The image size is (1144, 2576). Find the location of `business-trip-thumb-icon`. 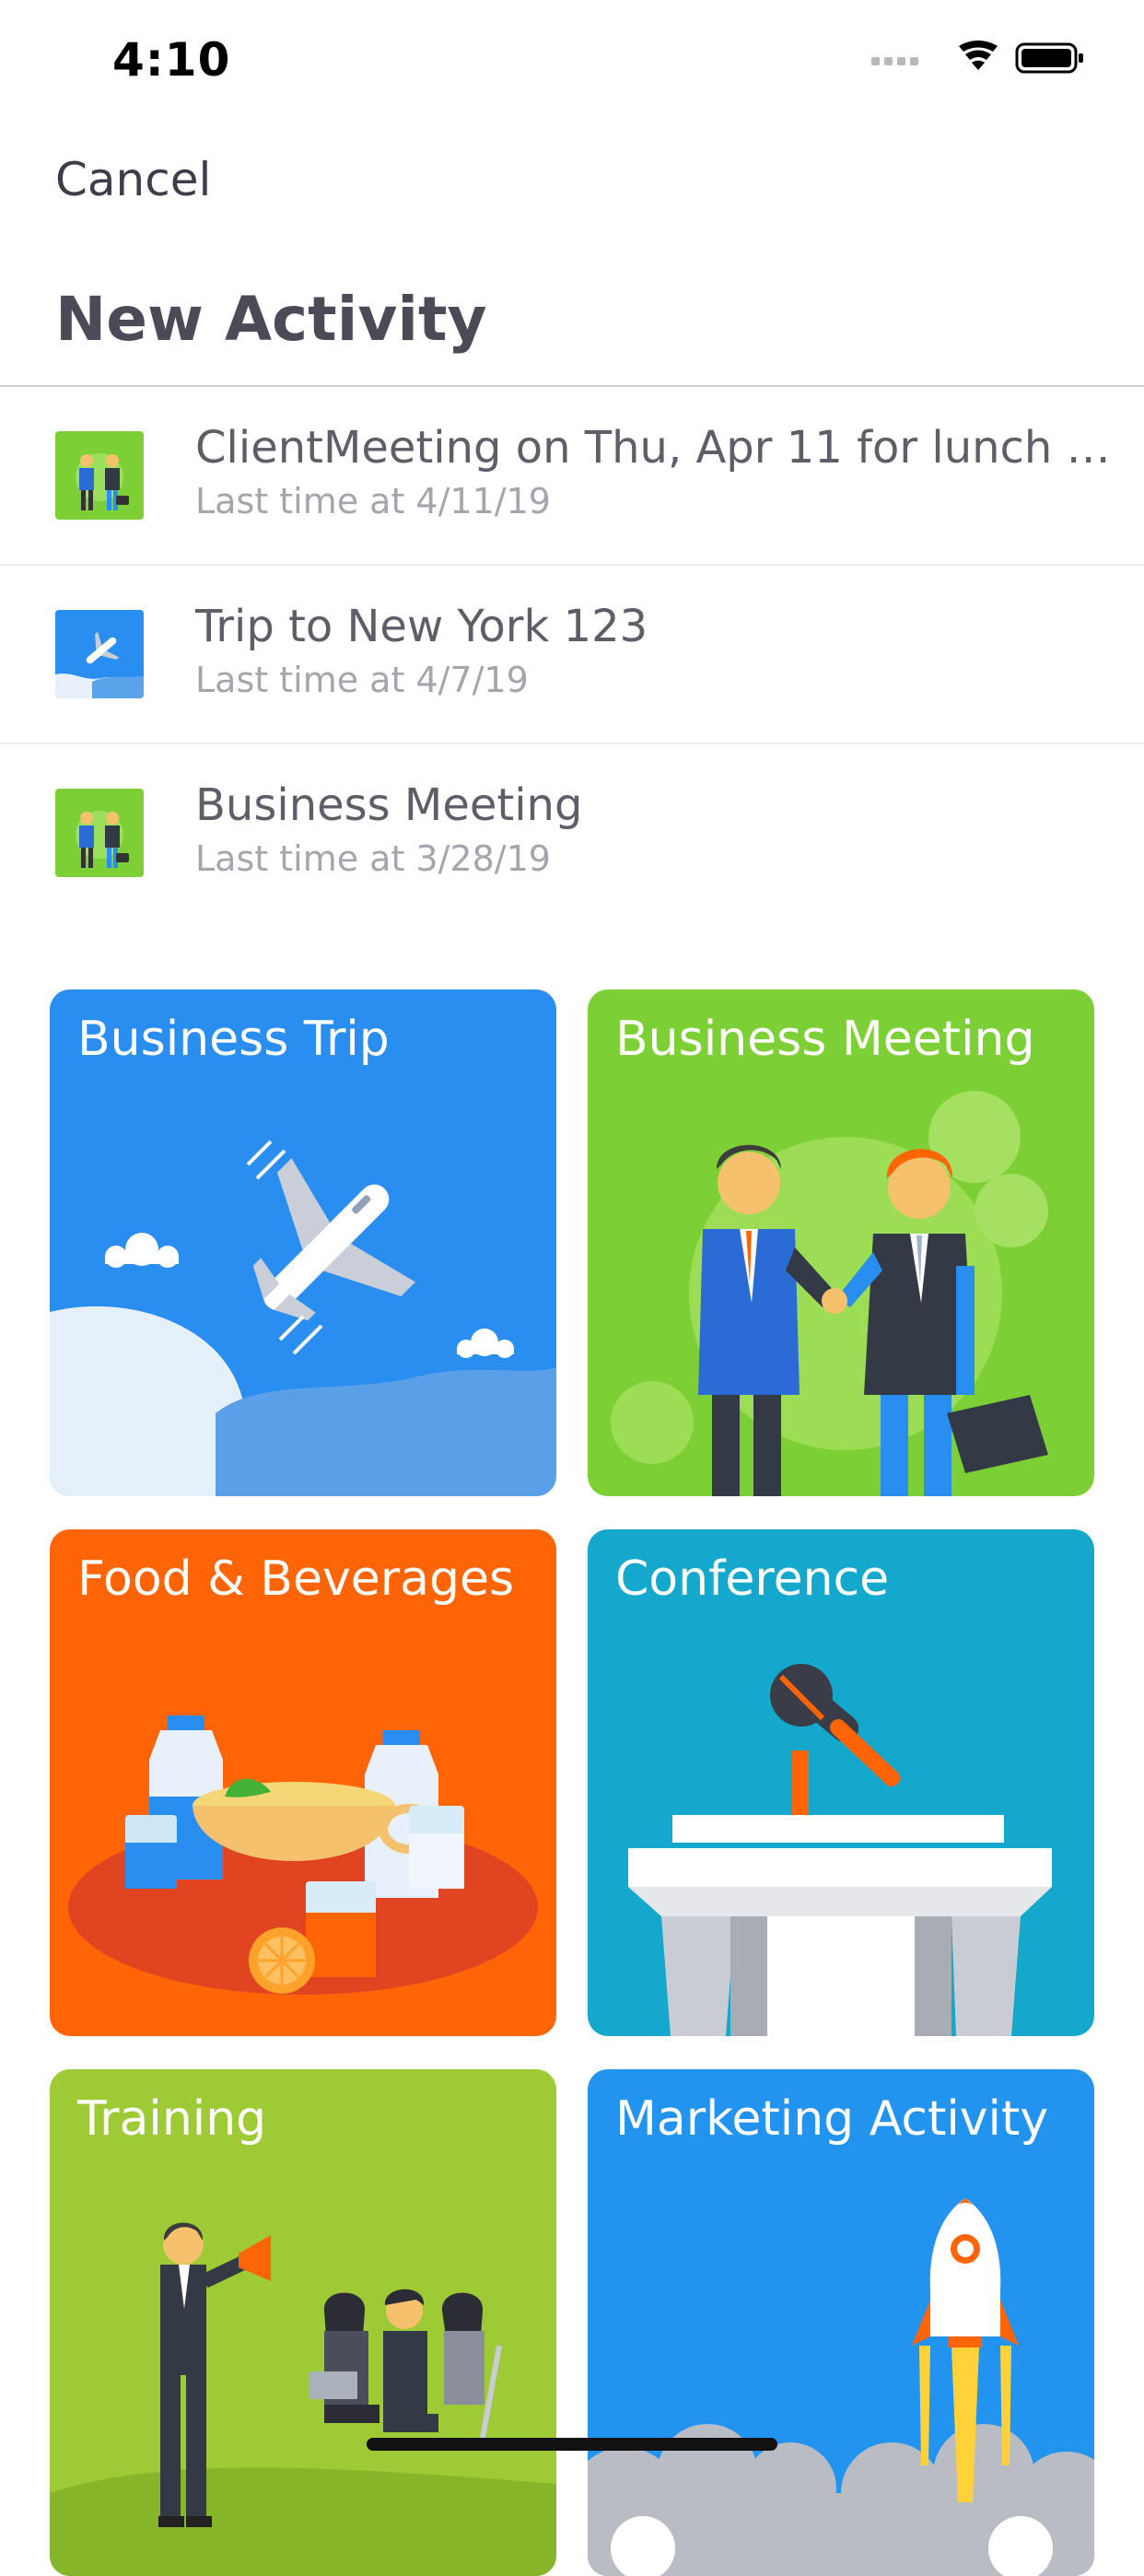

business-trip-thumb-icon is located at coordinates (99, 654).